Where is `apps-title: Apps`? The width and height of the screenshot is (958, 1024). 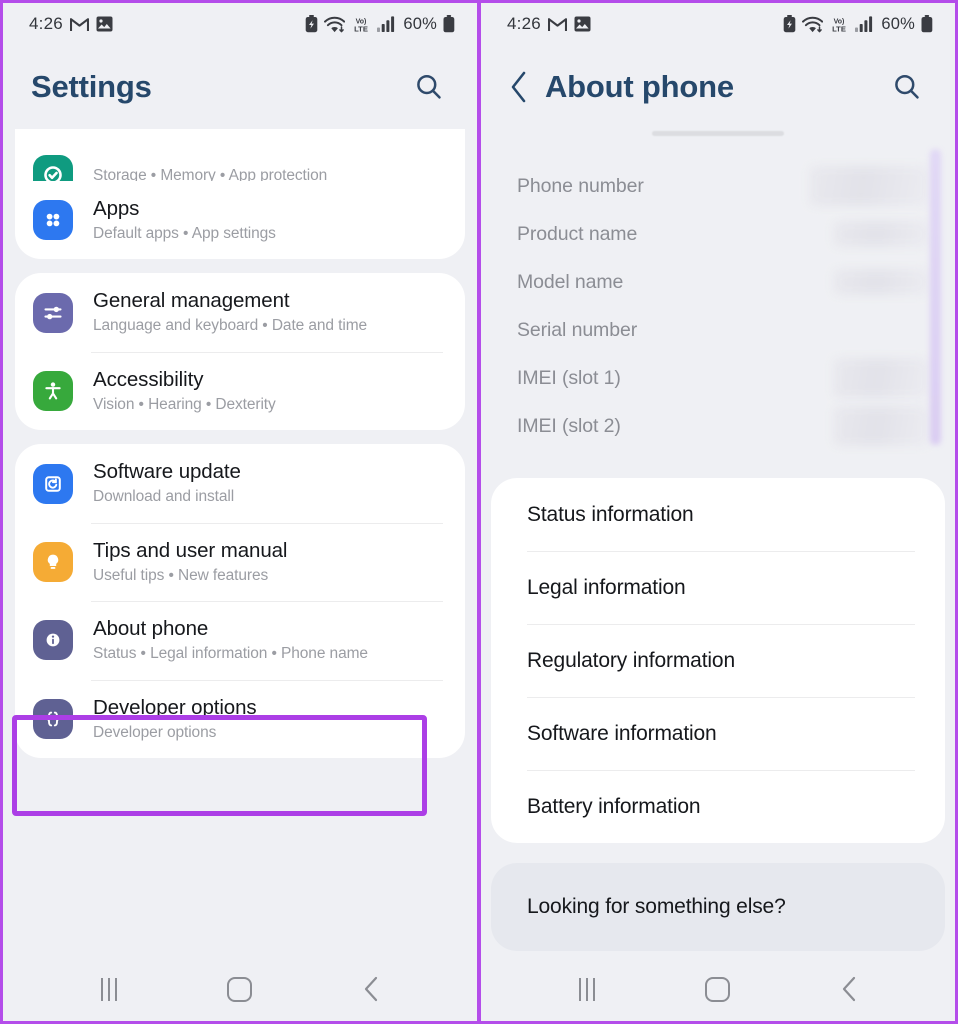 apps-title: Apps is located at coordinates (116, 208).